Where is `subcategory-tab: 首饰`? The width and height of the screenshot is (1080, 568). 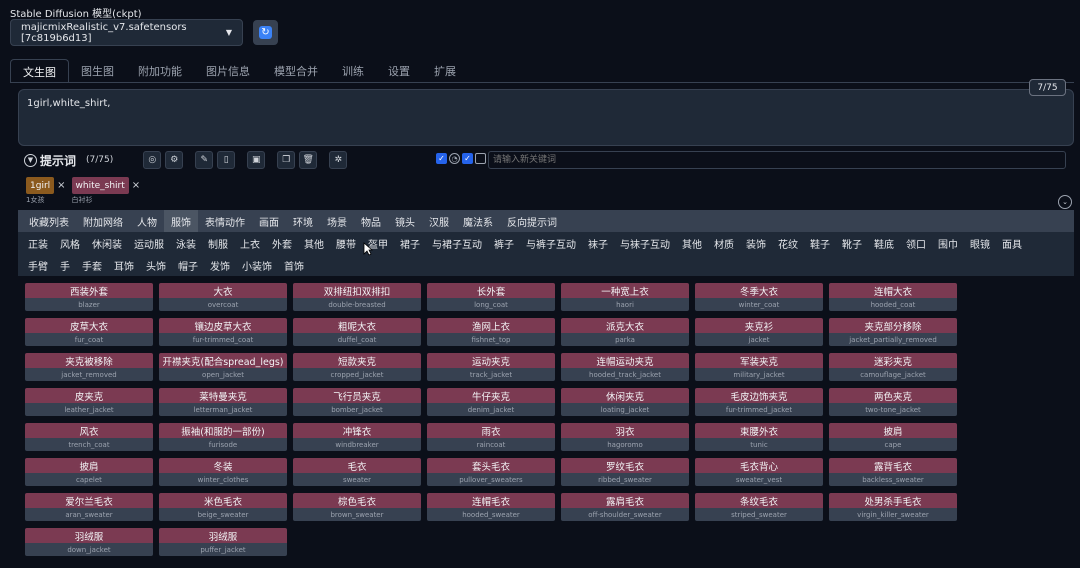
subcategory-tab: 首饰 is located at coordinates (294, 265).